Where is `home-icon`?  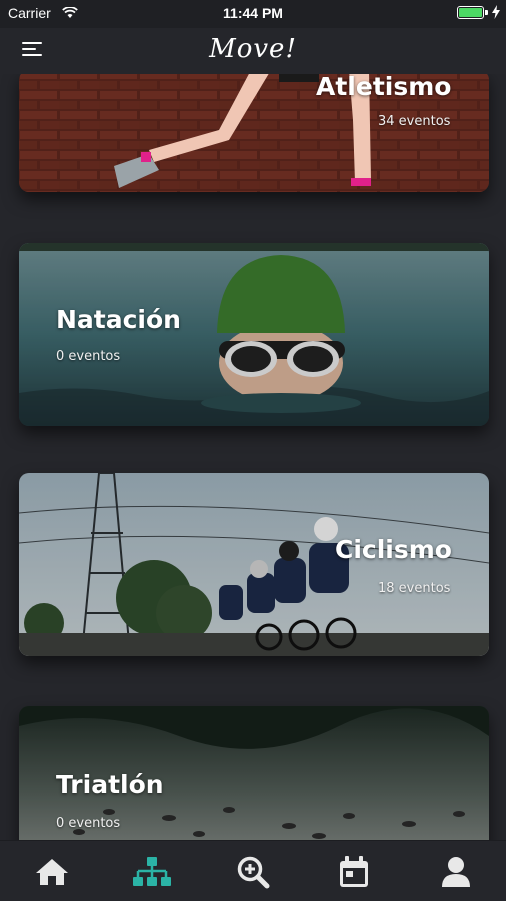
home-icon is located at coordinates (52, 872).